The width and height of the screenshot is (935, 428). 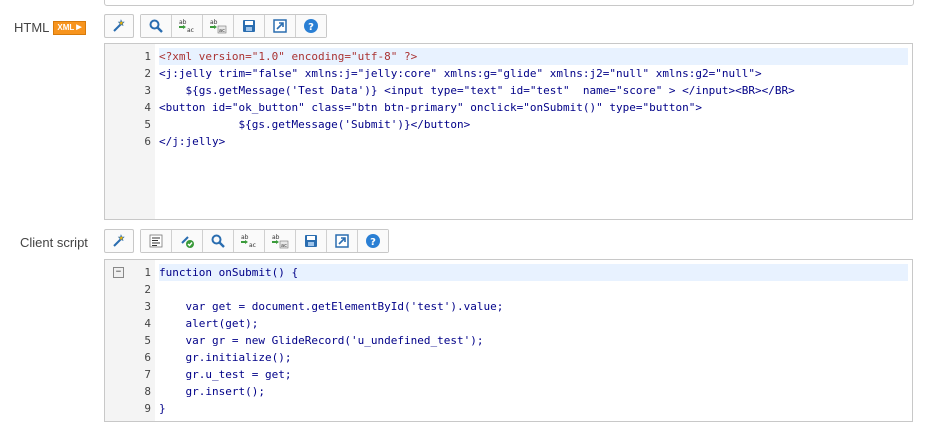 I want to click on client-script-label: Client script, so click(x=54, y=242).